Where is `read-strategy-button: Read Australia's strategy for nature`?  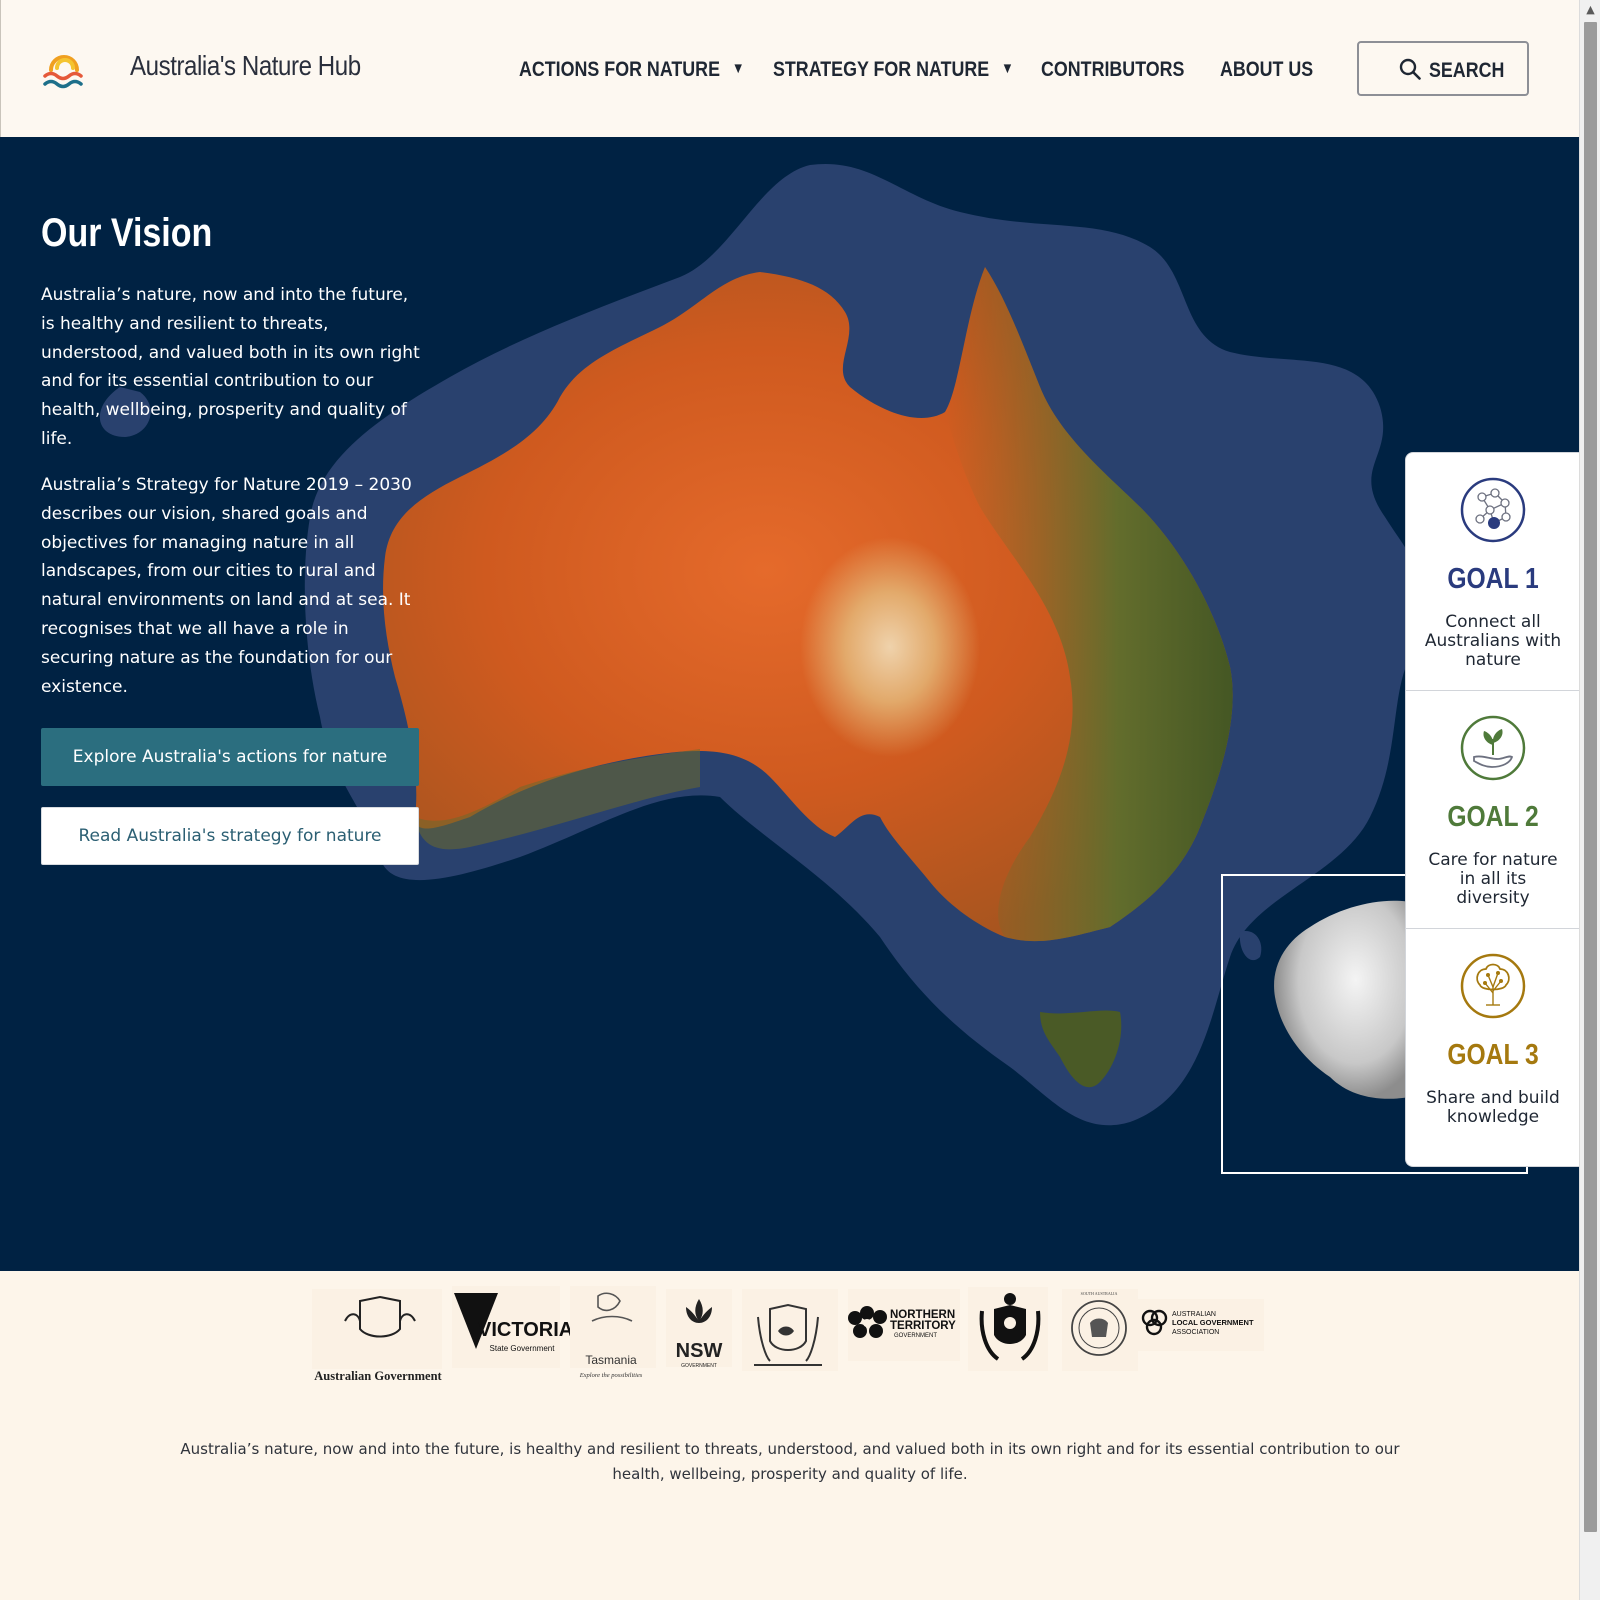
read-strategy-button: Read Australia's strategy for nature is located at coordinates (230, 836).